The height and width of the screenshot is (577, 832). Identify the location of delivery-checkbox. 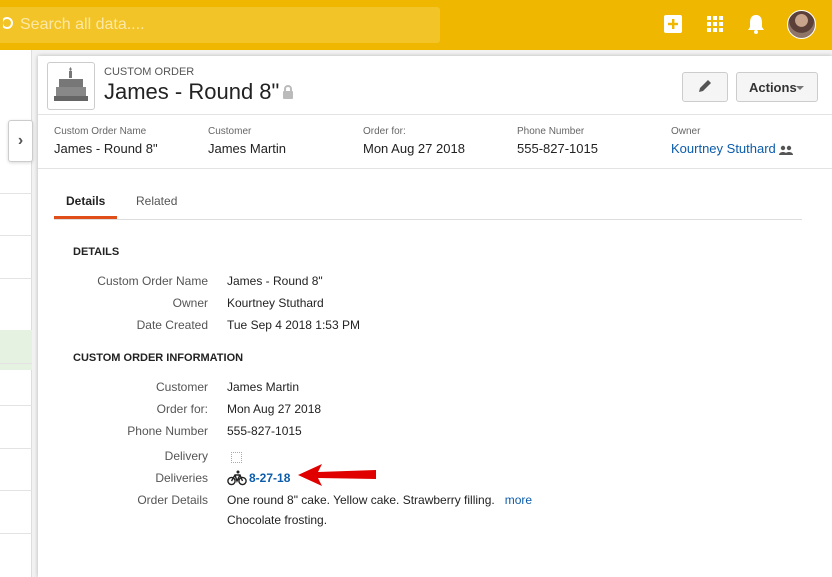
(236, 457).